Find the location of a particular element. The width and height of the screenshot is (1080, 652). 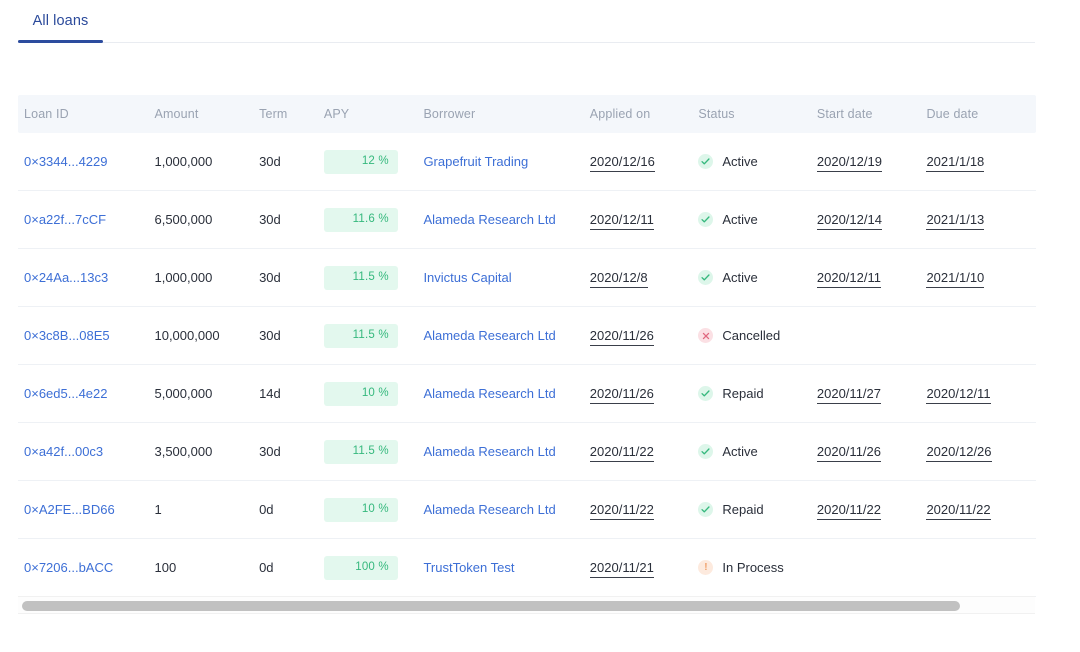

cell-term: 14d is located at coordinates (270, 393).